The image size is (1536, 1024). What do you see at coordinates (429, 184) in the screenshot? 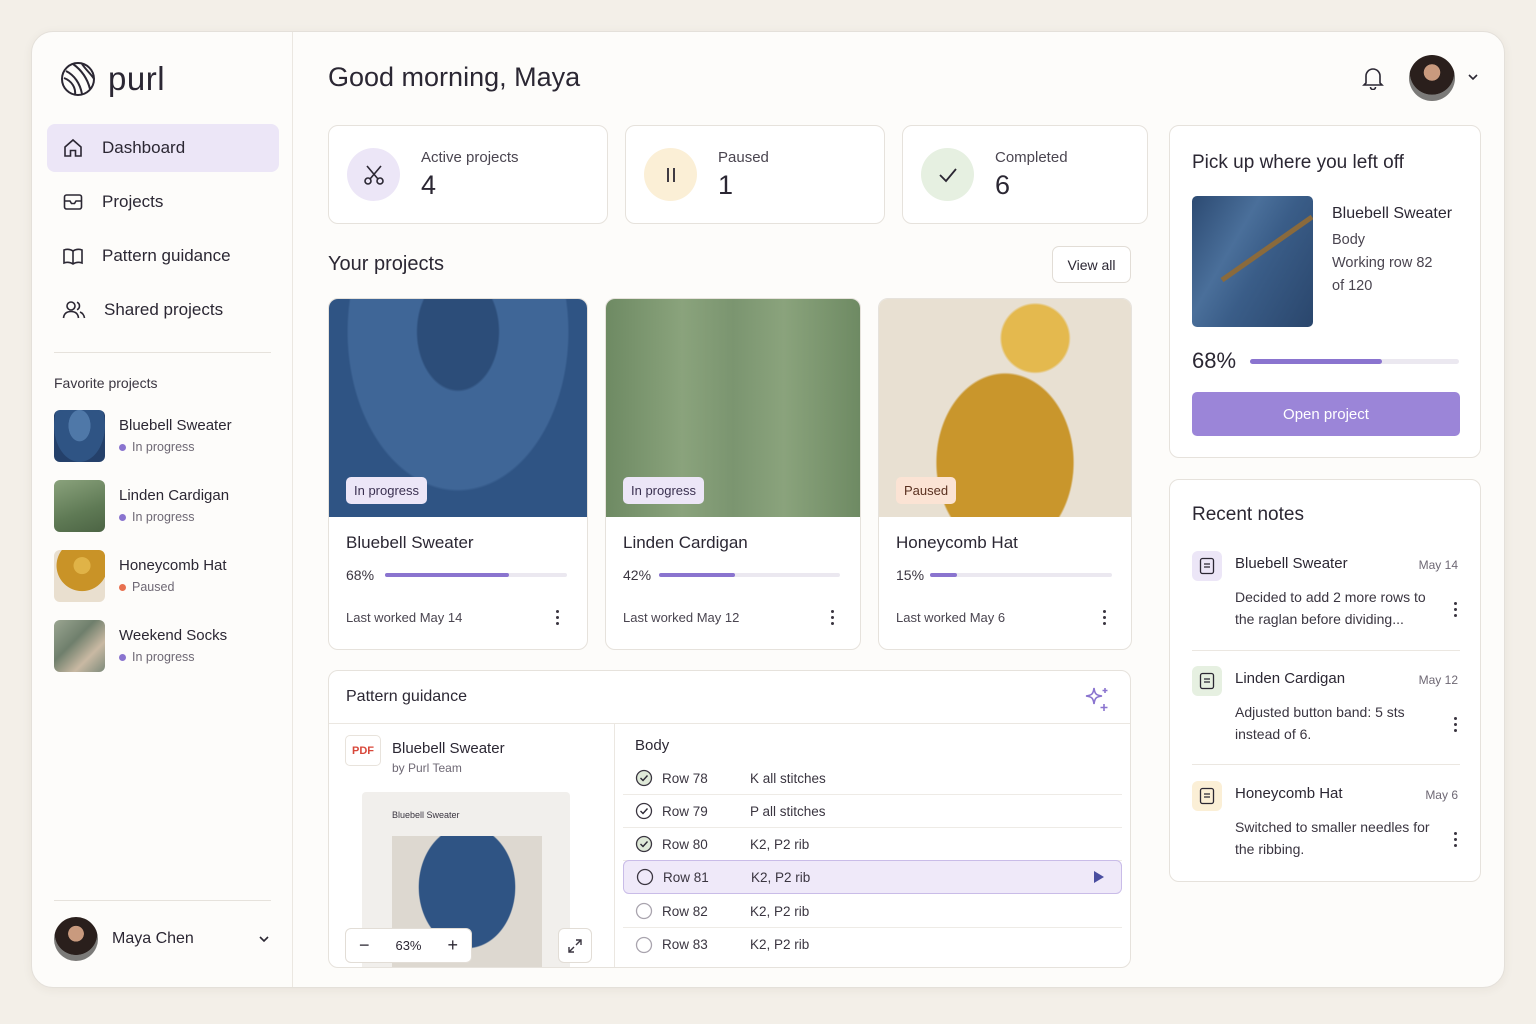
I see `stat-value: 4` at bounding box center [429, 184].